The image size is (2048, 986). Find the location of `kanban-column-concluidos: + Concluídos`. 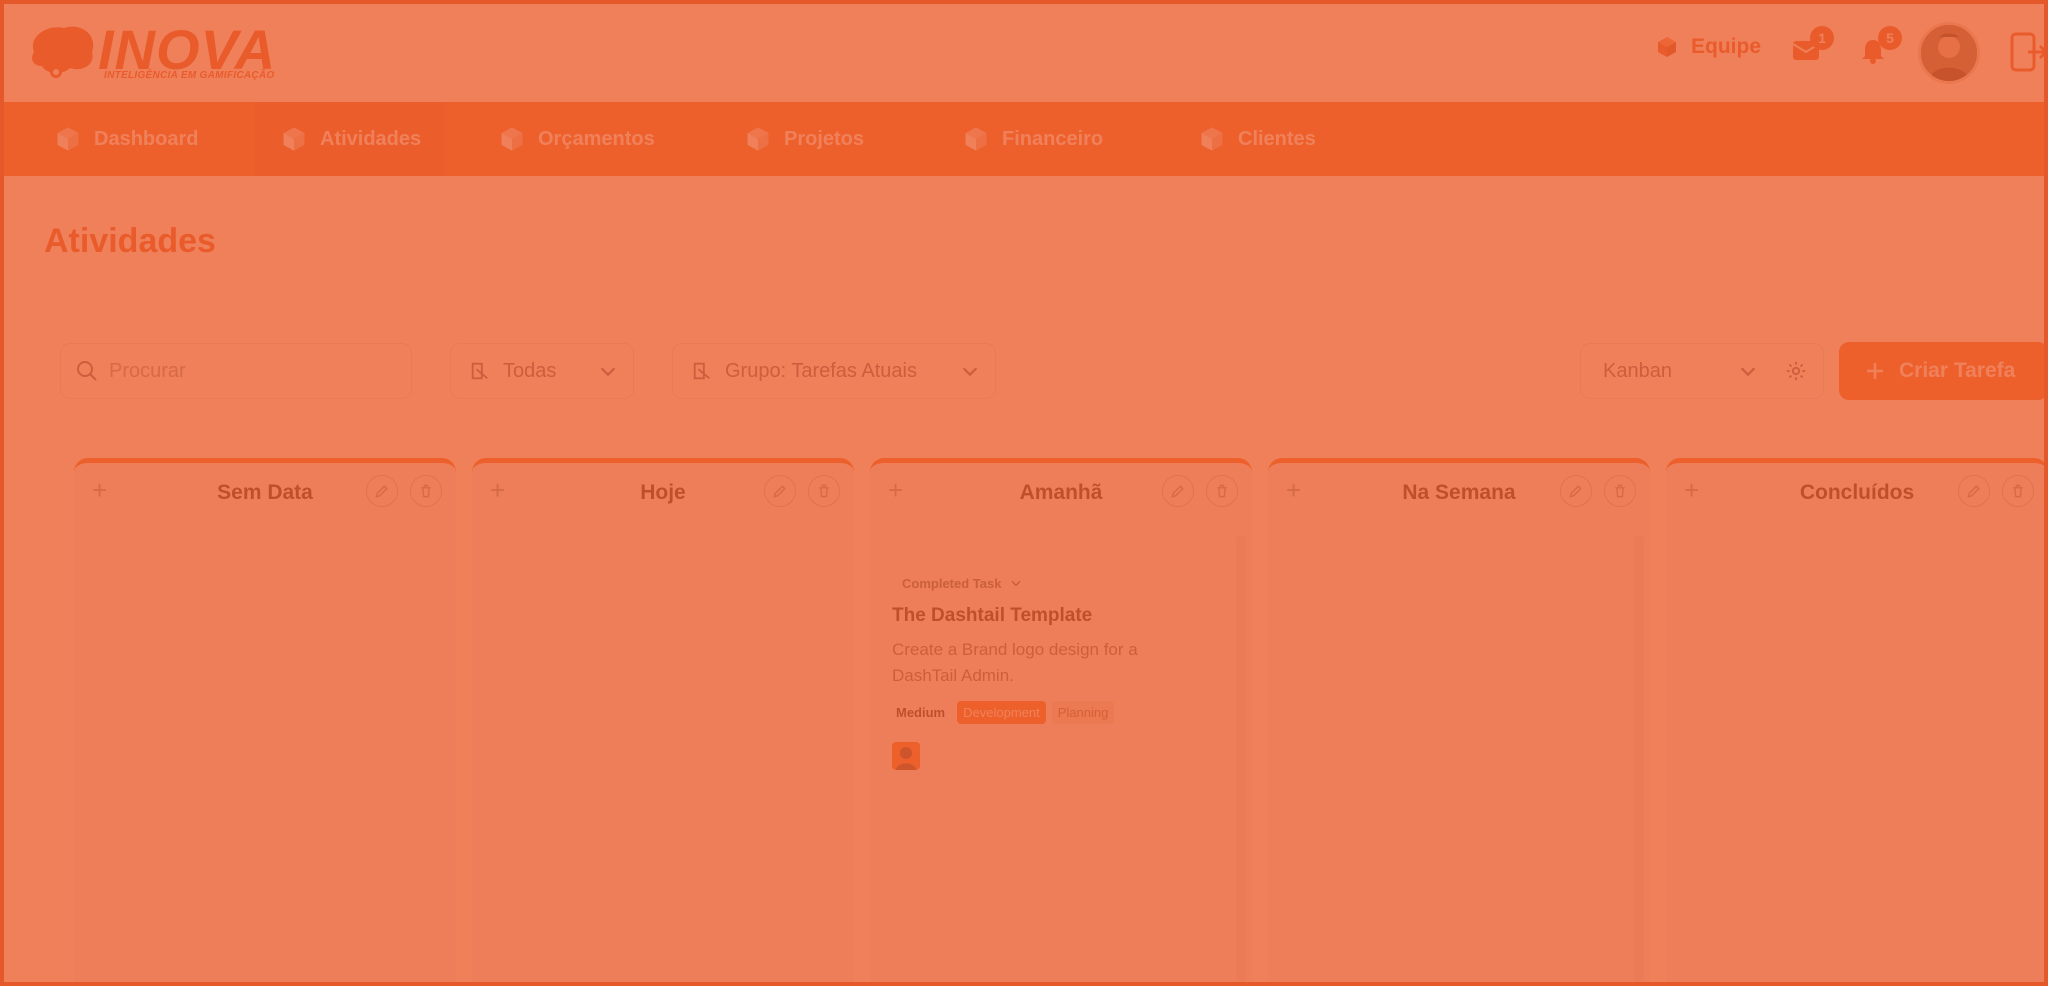

kanban-column-concluidos: + Concluídos is located at coordinates (1857, 722).